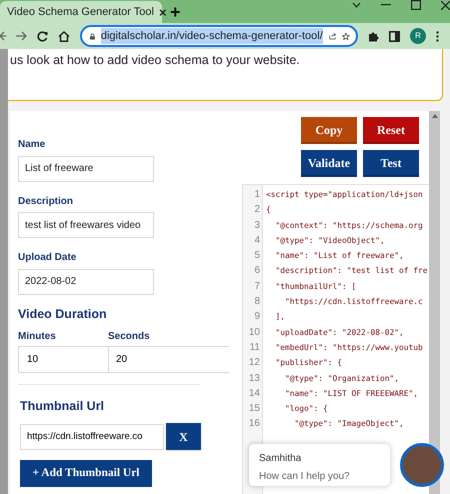 The width and height of the screenshot is (450, 494). Describe the element at coordinates (257, 241) in the screenshot. I see `line-number: 4` at that location.